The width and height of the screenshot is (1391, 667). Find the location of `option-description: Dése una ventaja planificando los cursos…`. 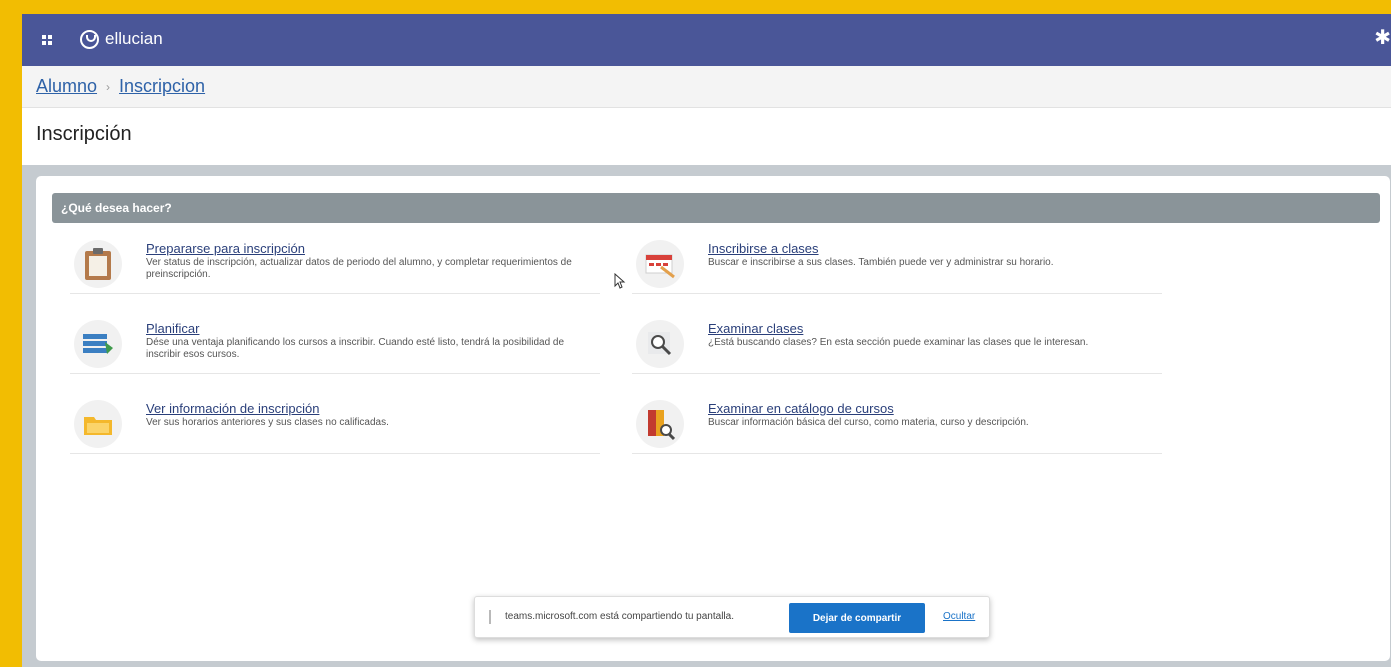

option-description: Dése una ventaja planificando los cursos… is located at coordinates (355, 348).